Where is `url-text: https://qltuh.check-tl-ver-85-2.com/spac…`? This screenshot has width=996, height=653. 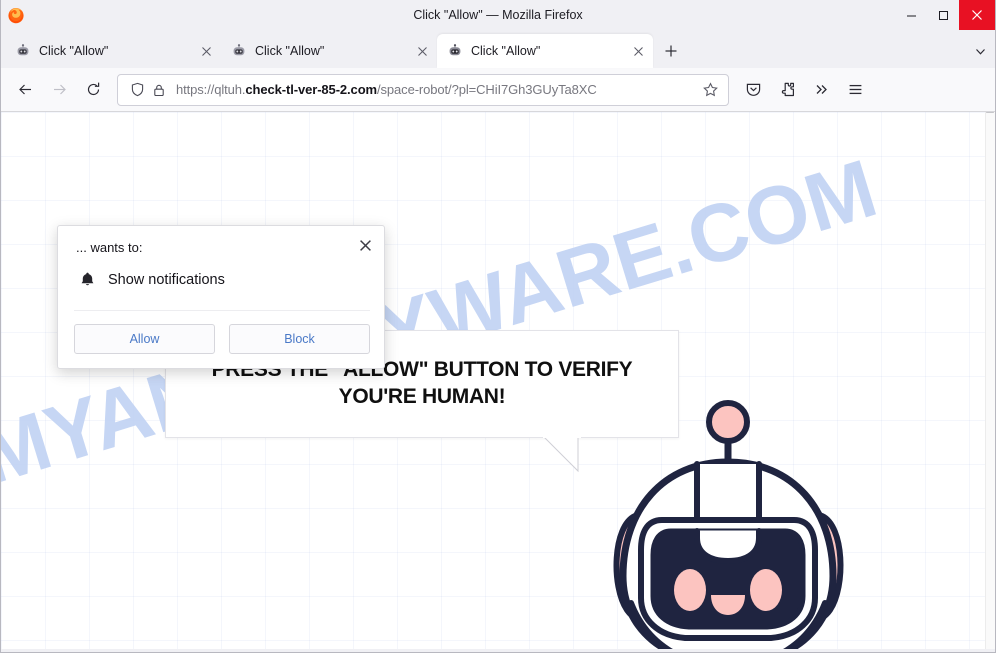 url-text: https://qltuh.check-tl-ver-85-2.com/spac… is located at coordinates (437, 89).